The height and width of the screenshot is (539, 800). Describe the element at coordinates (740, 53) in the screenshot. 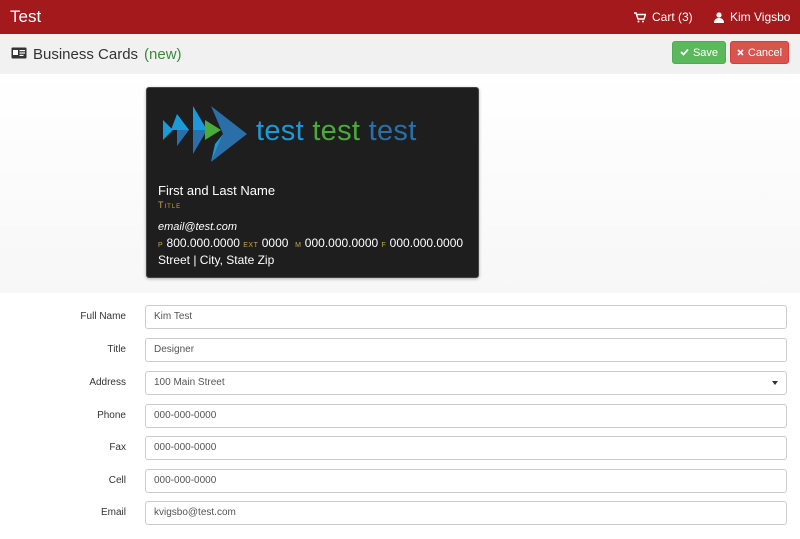

I see `close-icon` at that location.